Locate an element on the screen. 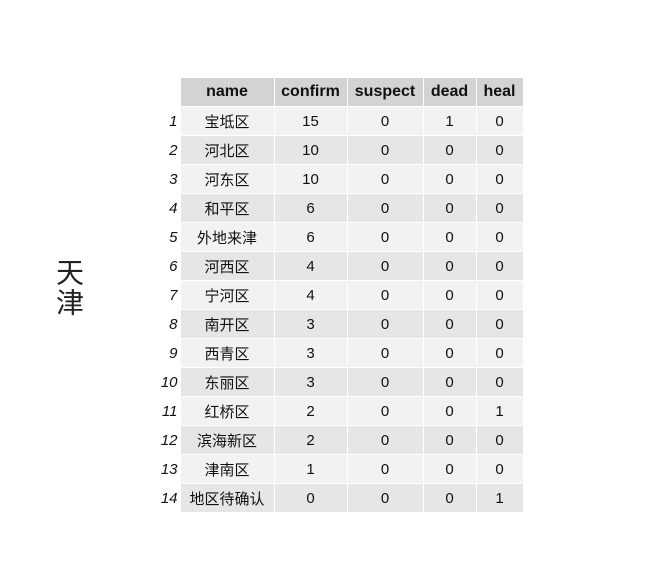  row-index: 11 is located at coordinates (169, 411).